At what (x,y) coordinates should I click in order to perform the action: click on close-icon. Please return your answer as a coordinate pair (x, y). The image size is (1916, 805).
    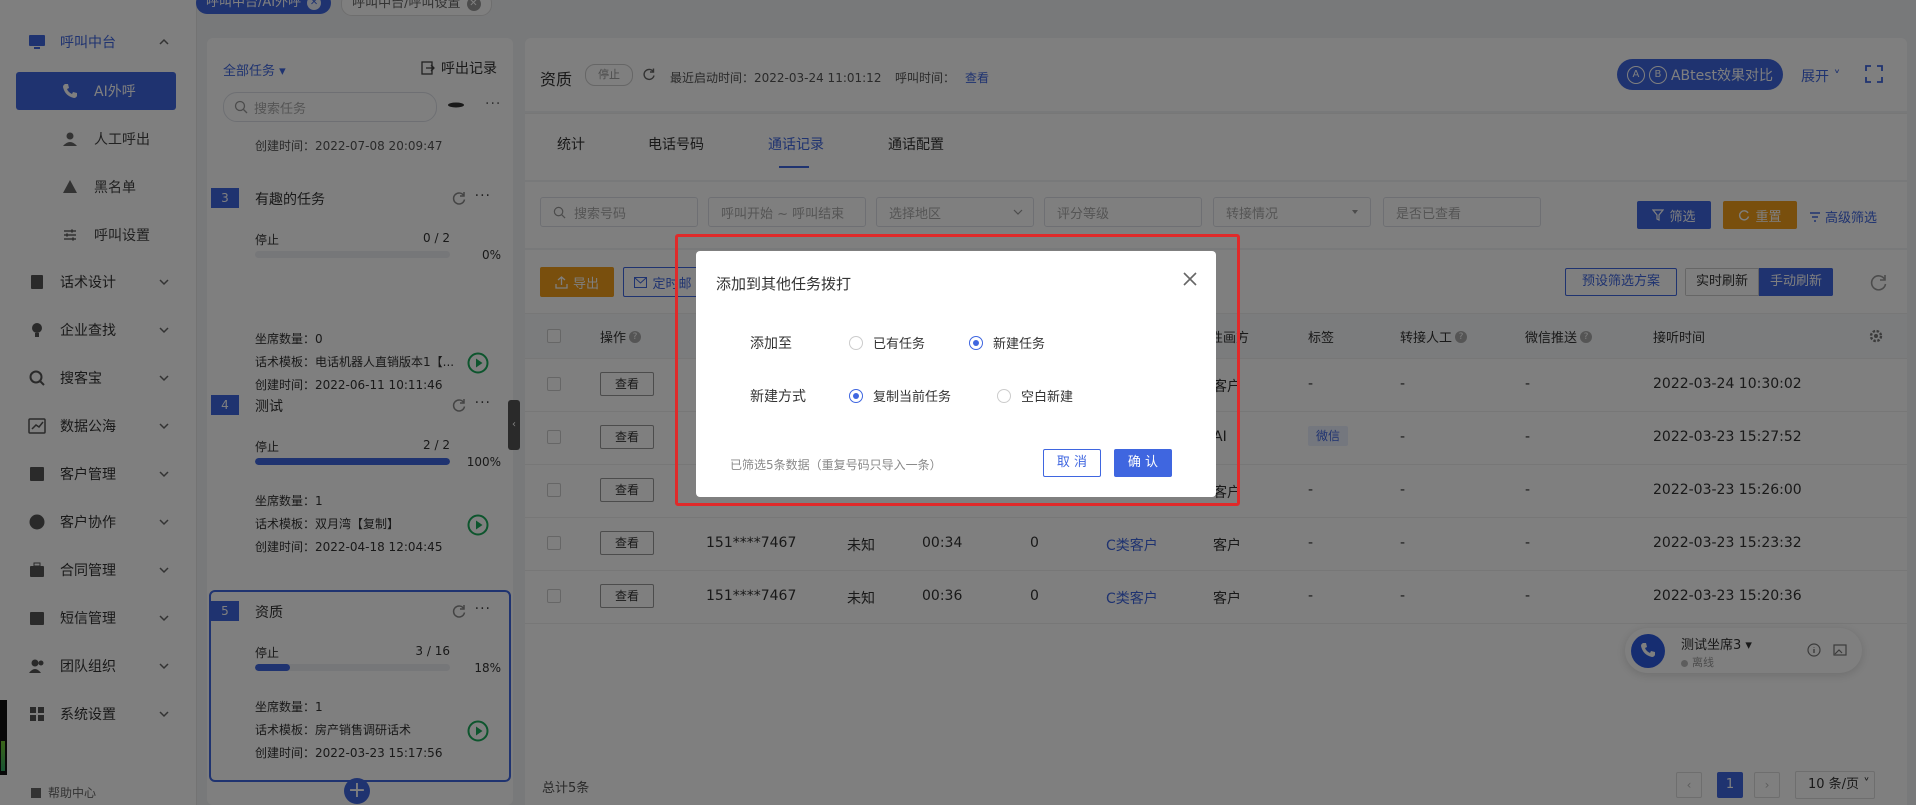
    Looking at the image, I should click on (1190, 279).